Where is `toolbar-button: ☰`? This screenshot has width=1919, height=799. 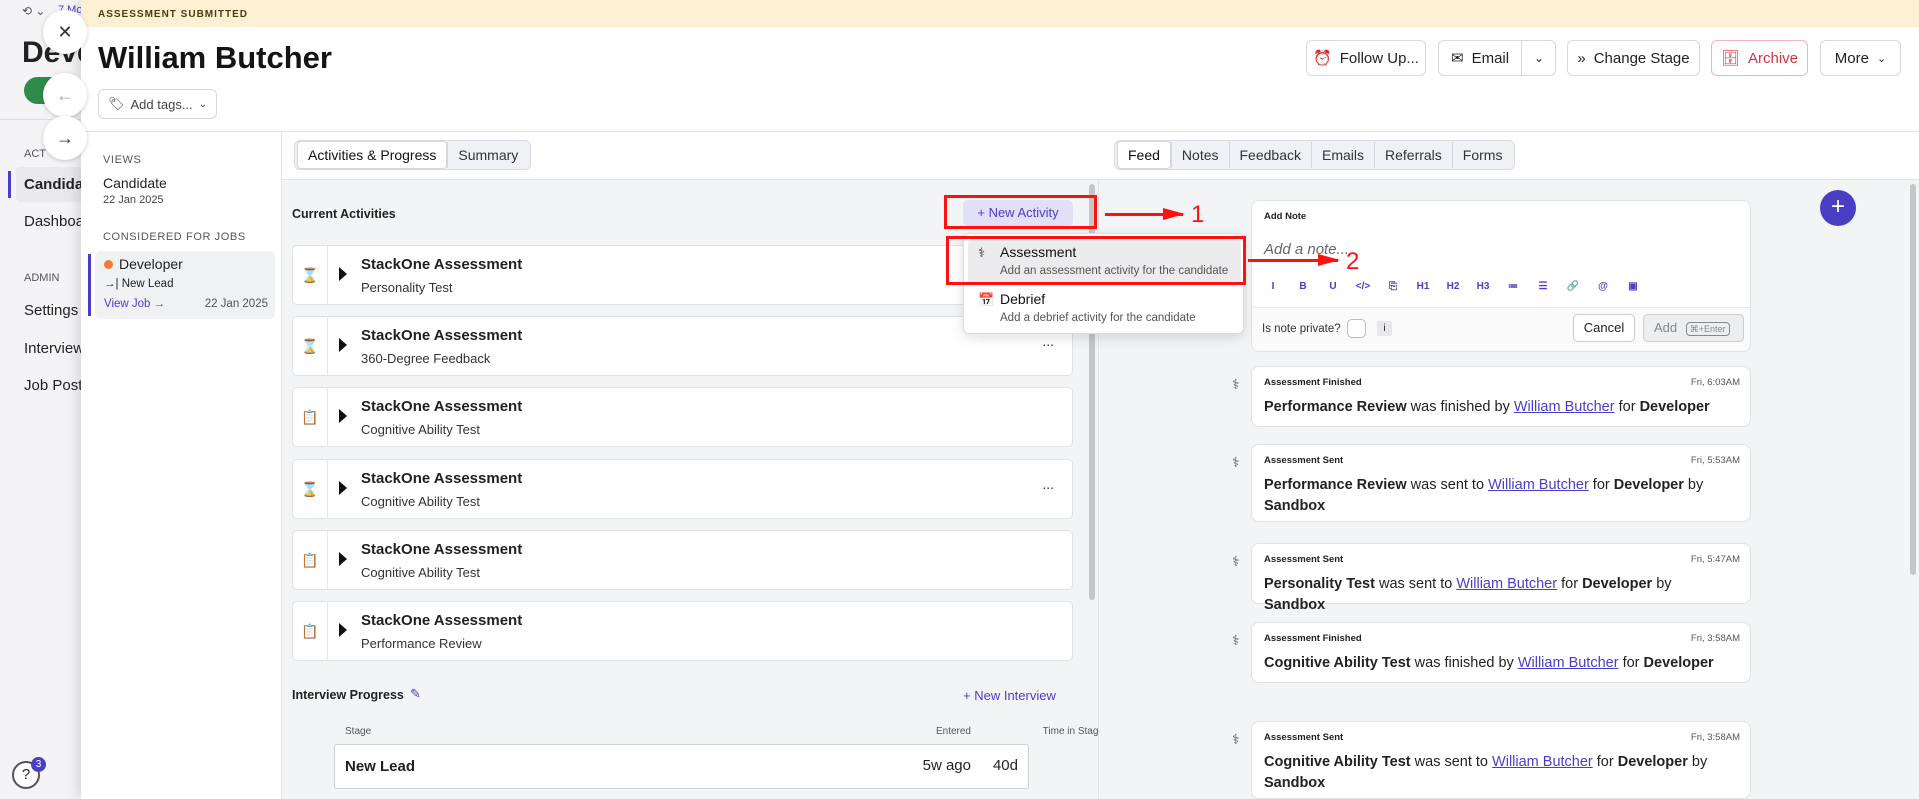 toolbar-button: ☰ is located at coordinates (1543, 286).